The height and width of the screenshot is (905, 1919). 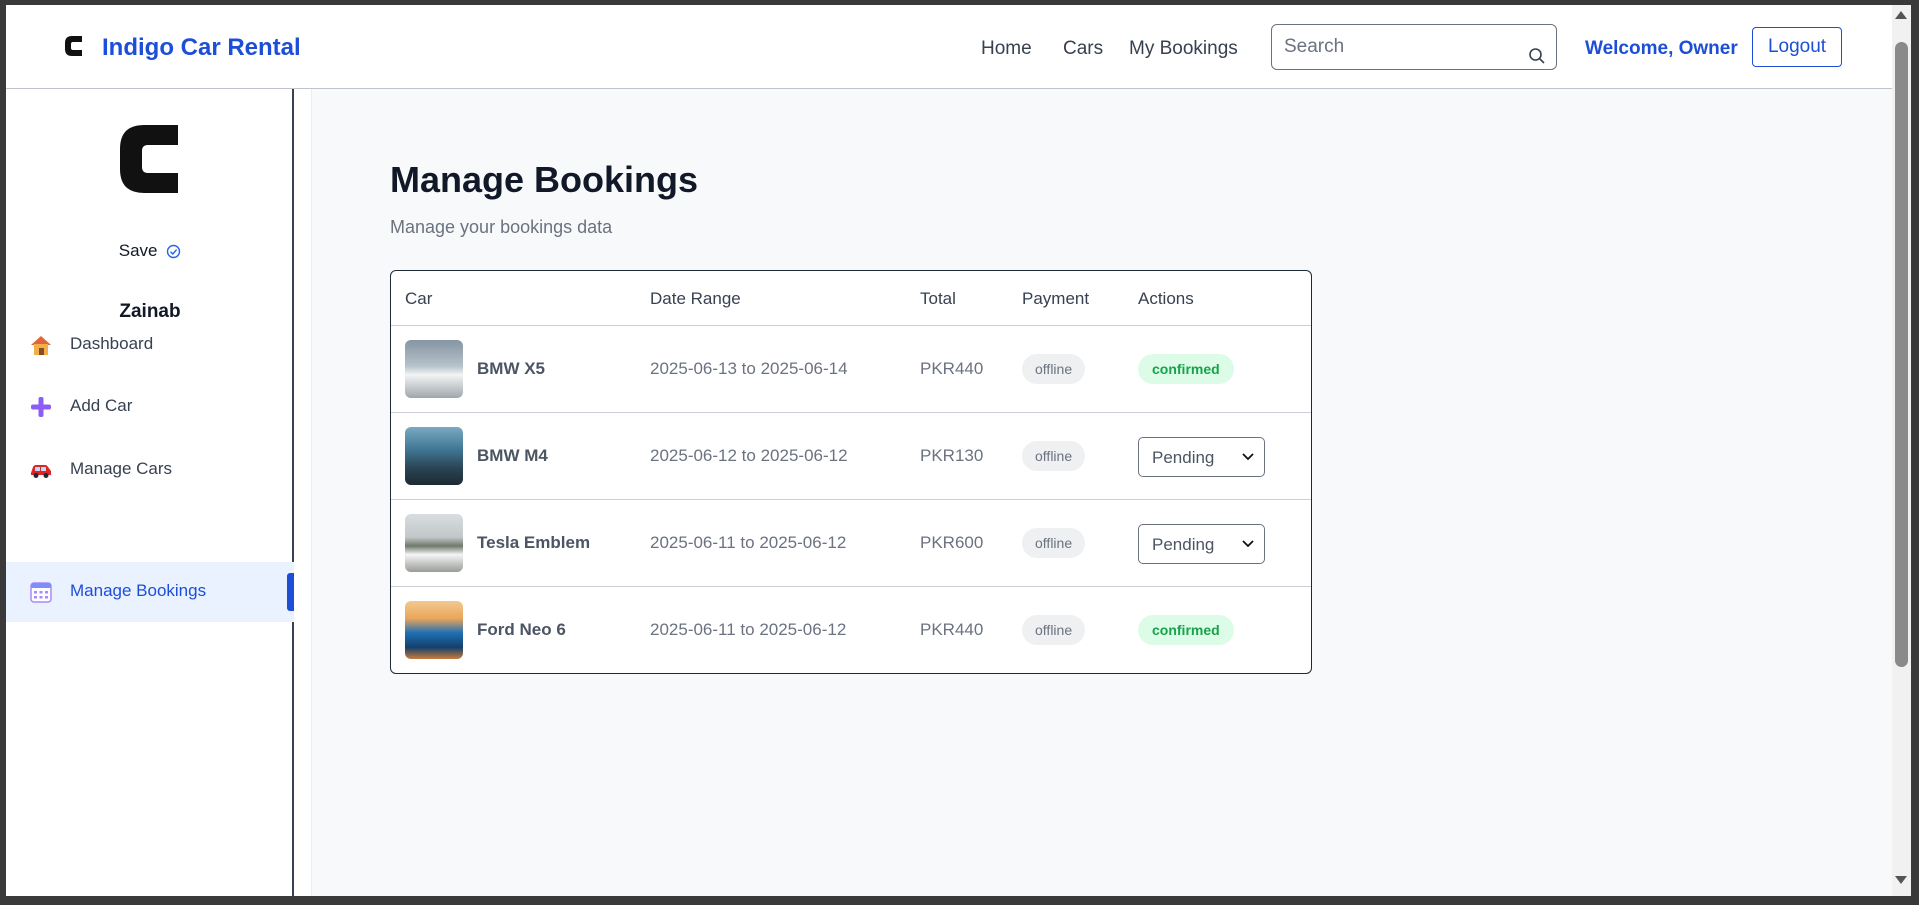 I want to click on save-label: Save, so click(x=138, y=250).